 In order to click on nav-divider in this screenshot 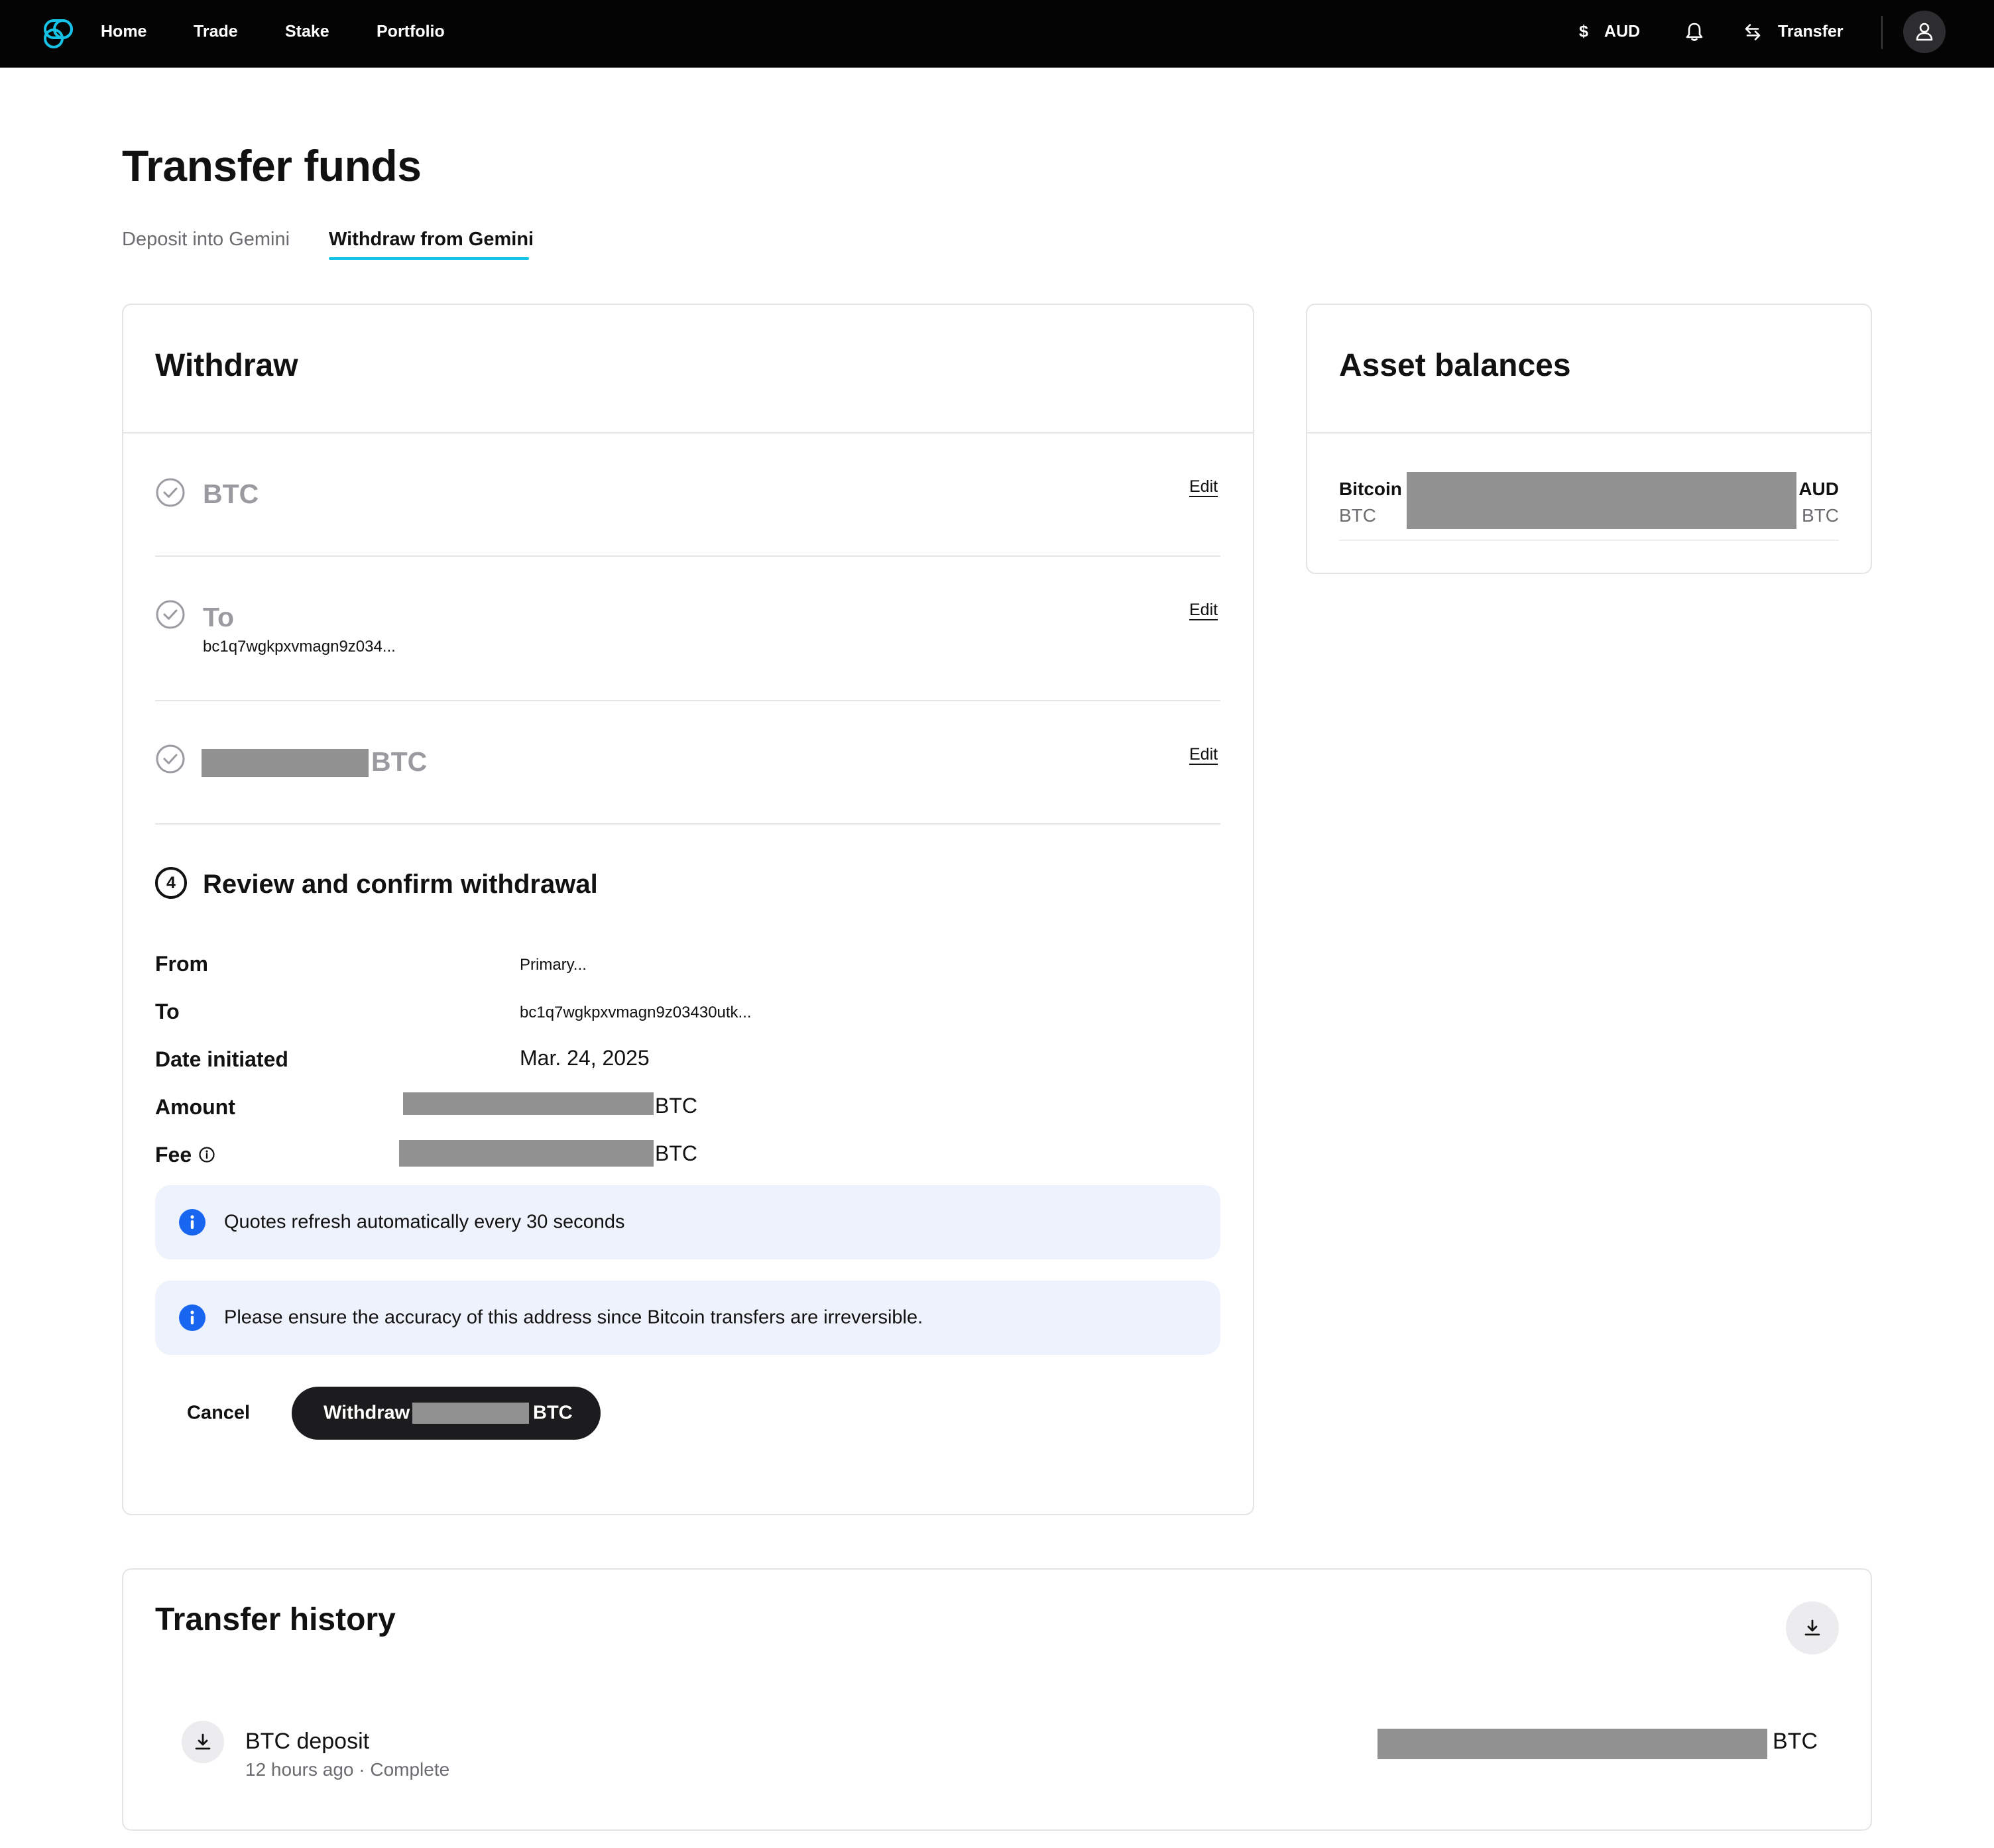, I will do `click(1882, 32)`.